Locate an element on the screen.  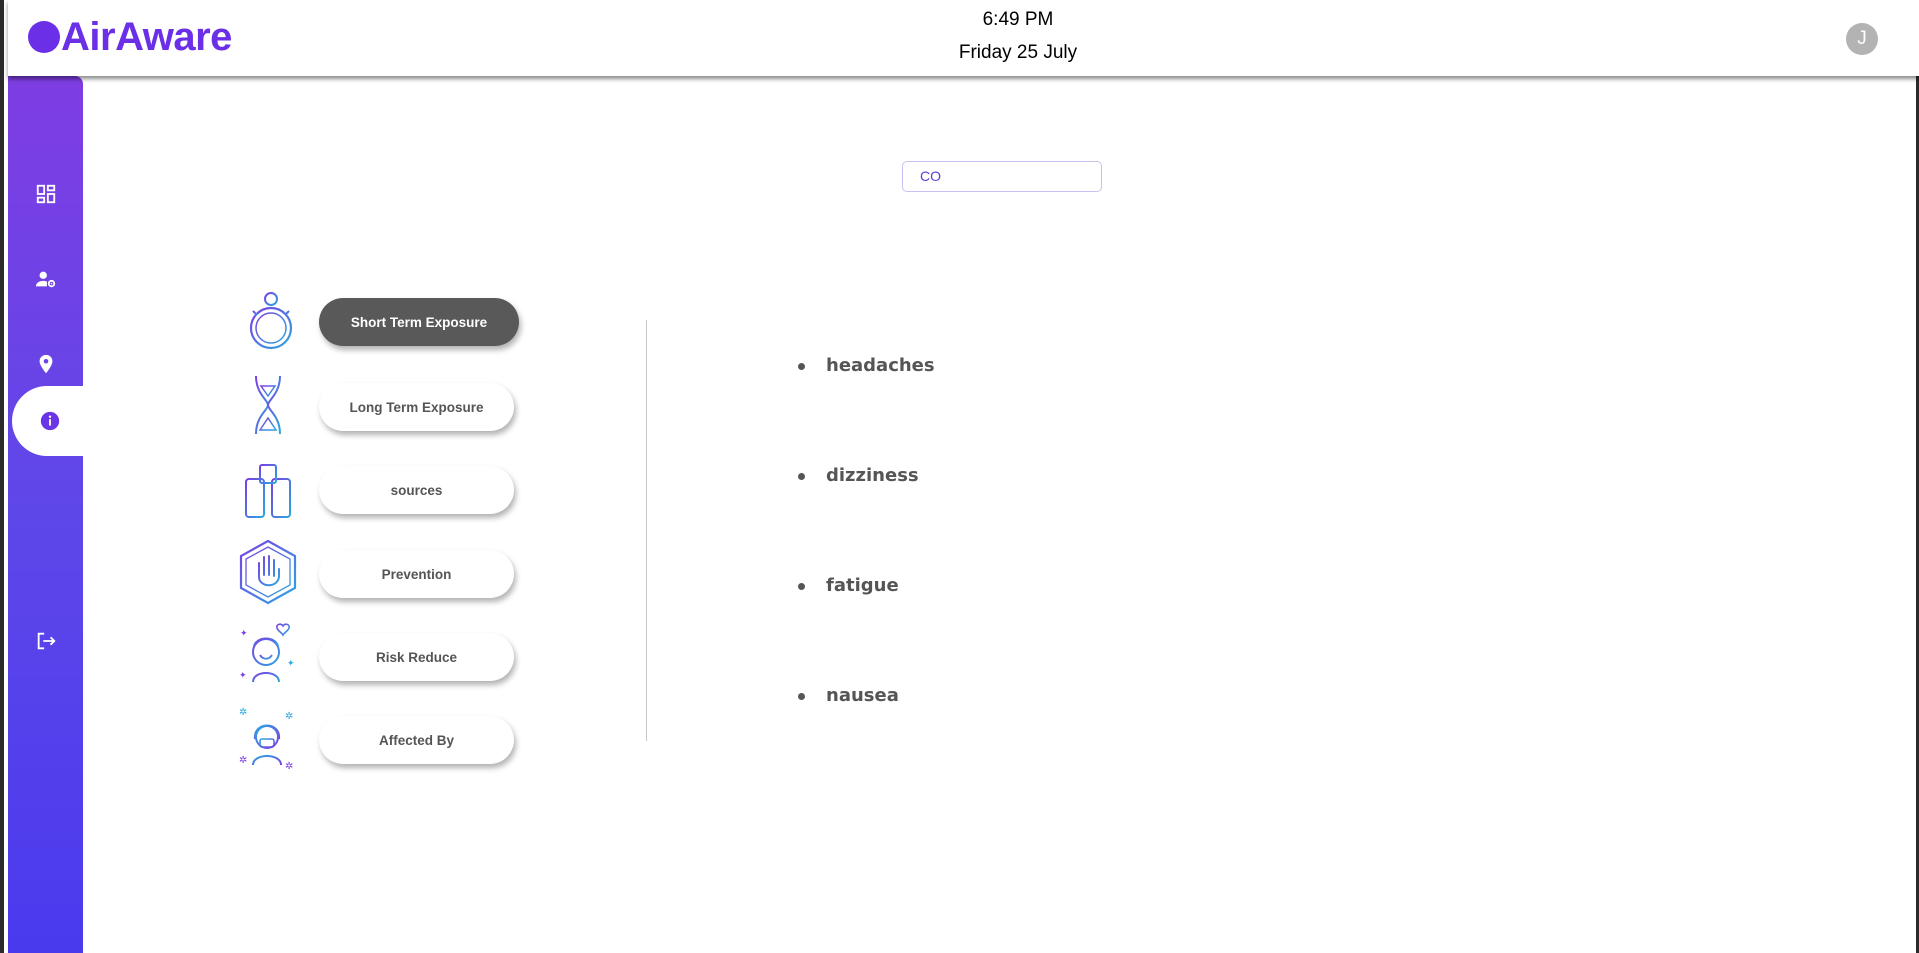
current-date: Friday 25 July is located at coordinates (1018, 52).